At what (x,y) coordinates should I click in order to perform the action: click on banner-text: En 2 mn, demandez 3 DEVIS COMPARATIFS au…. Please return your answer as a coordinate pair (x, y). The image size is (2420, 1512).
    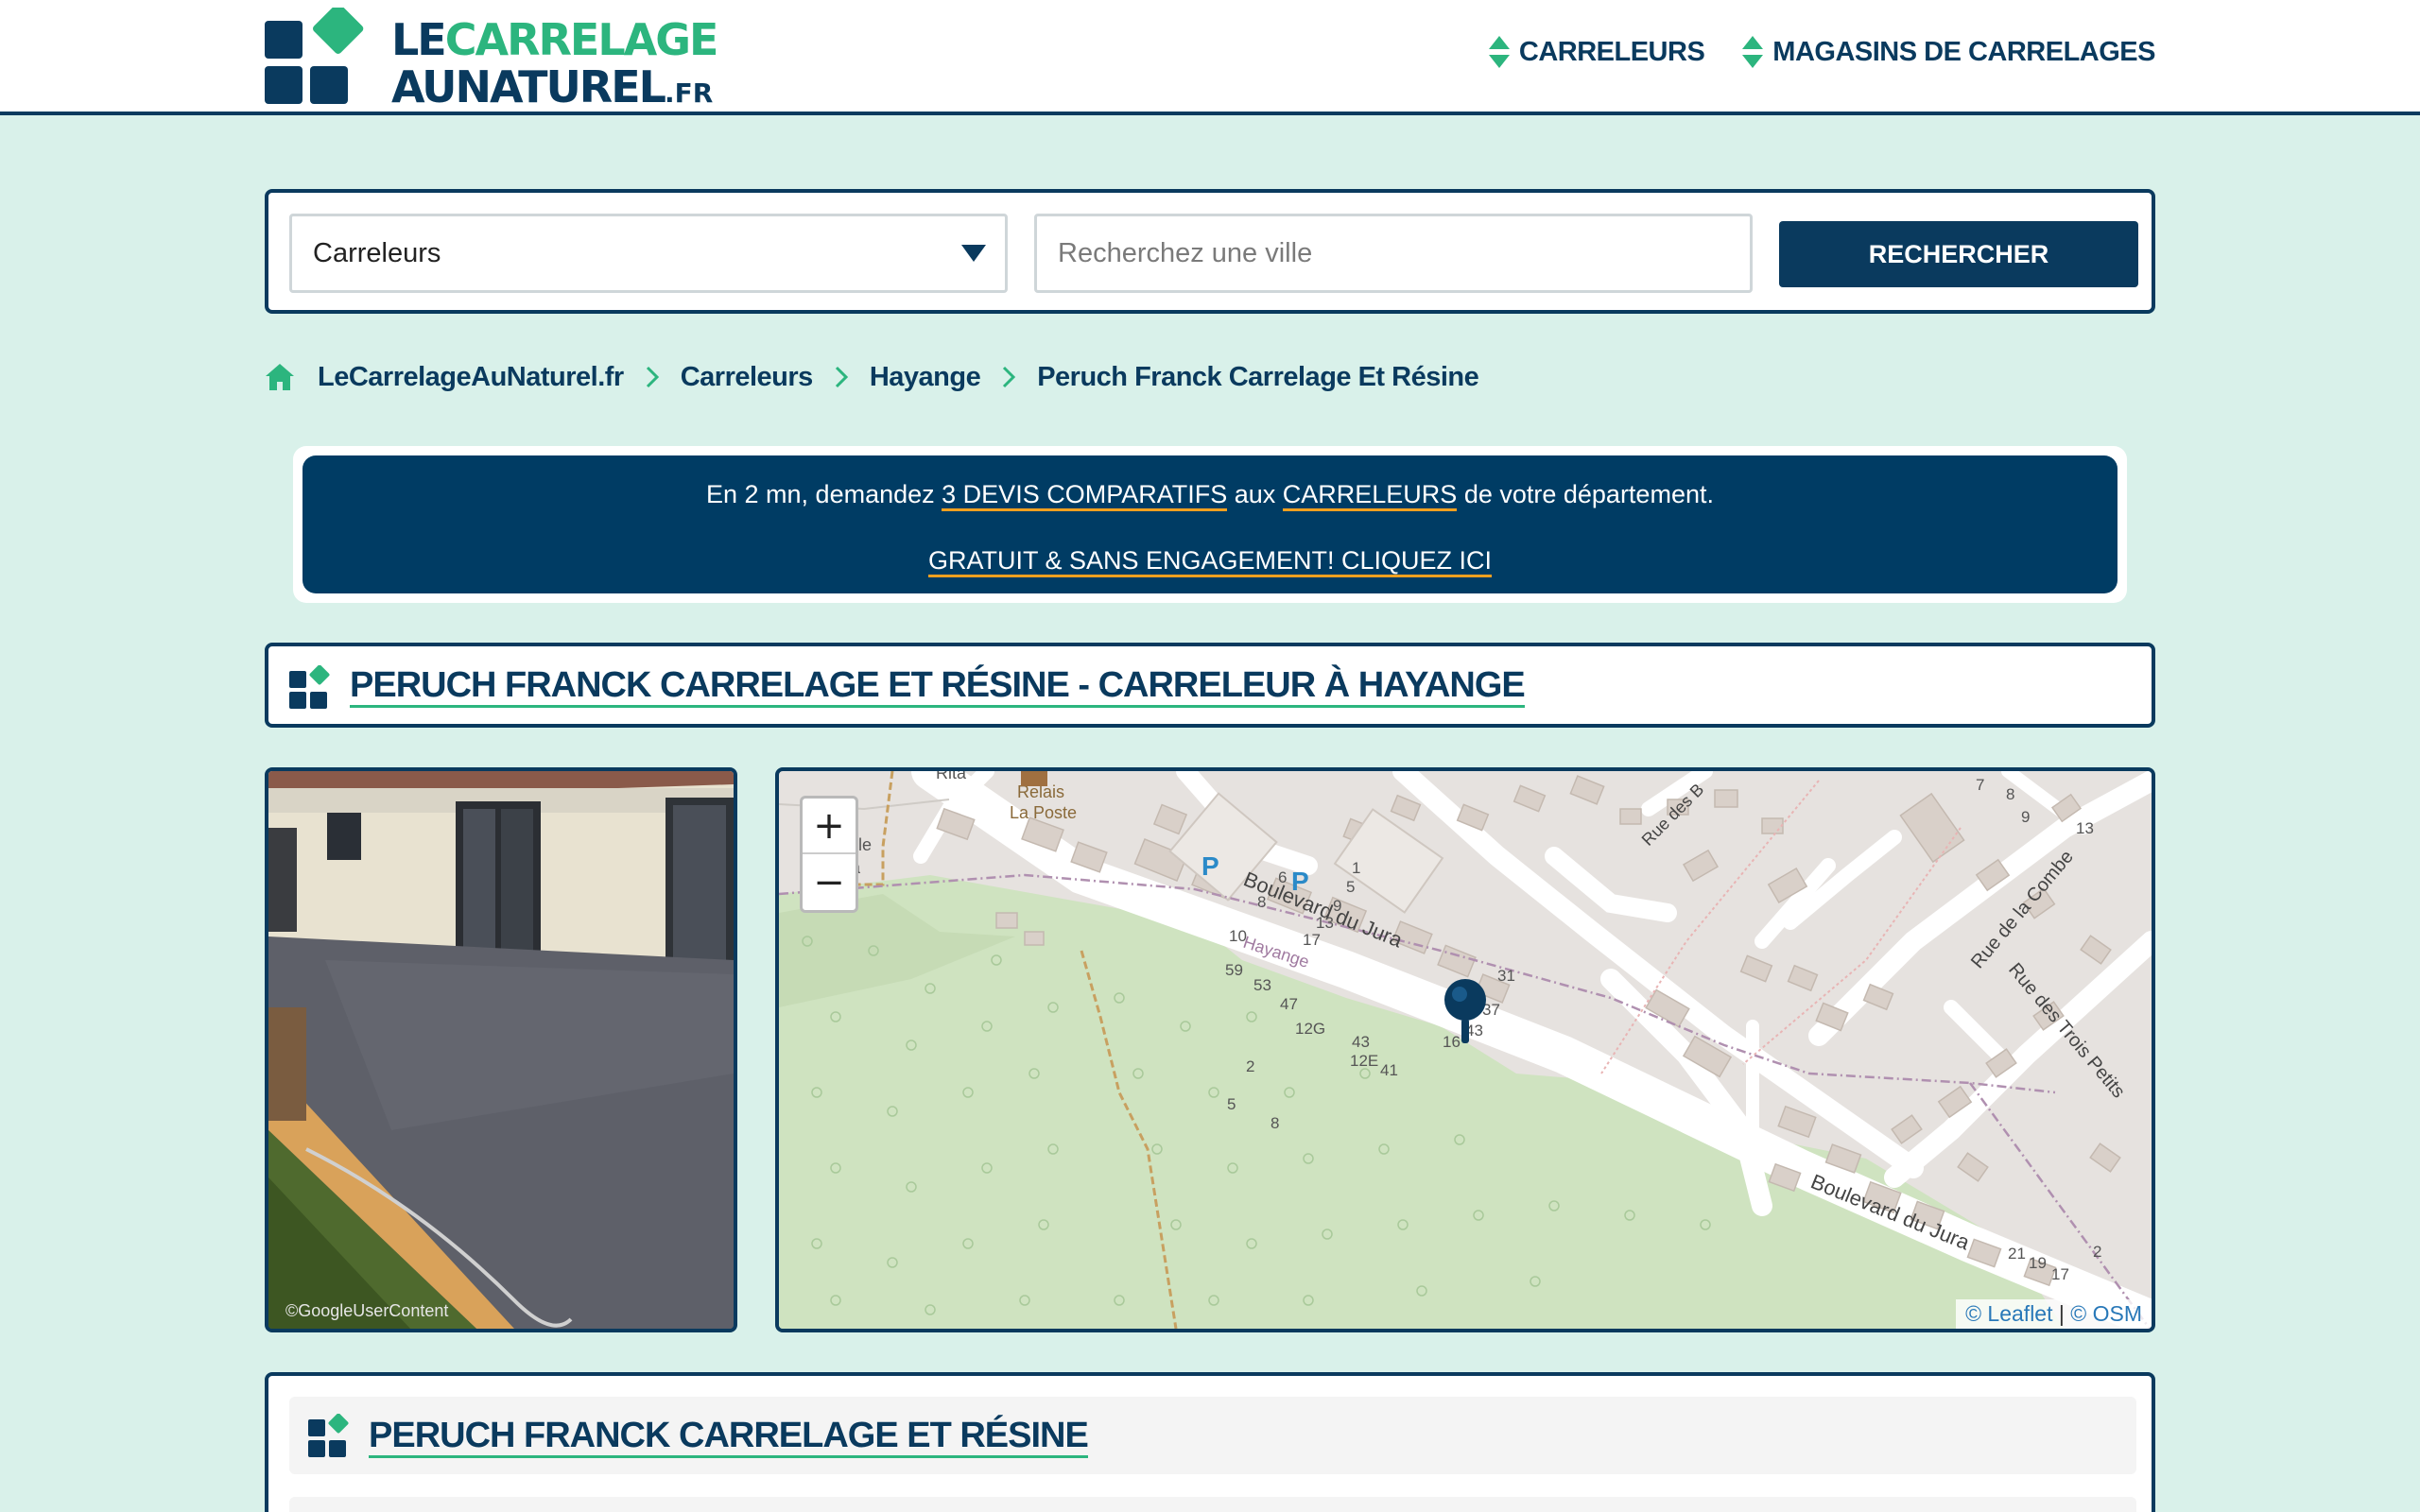
    Looking at the image, I should click on (1210, 495).